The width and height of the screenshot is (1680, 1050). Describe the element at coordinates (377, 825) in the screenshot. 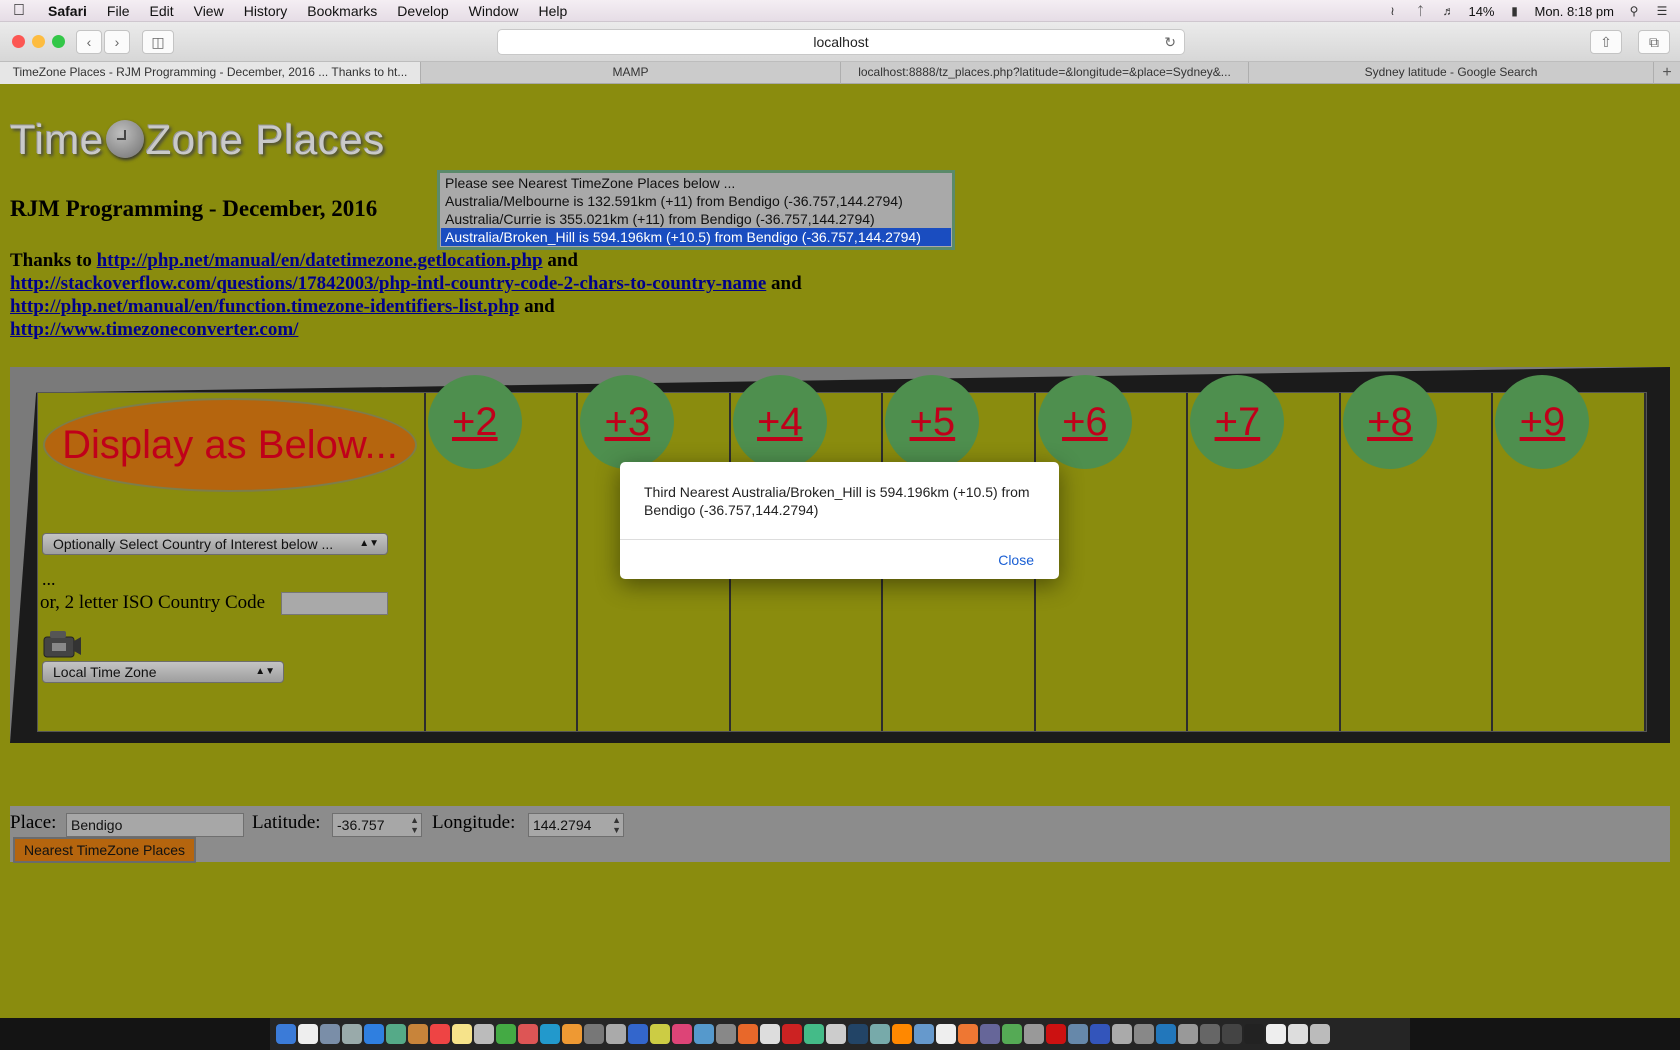

I see `latitude-input: -36.757 ▲ ▼` at that location.